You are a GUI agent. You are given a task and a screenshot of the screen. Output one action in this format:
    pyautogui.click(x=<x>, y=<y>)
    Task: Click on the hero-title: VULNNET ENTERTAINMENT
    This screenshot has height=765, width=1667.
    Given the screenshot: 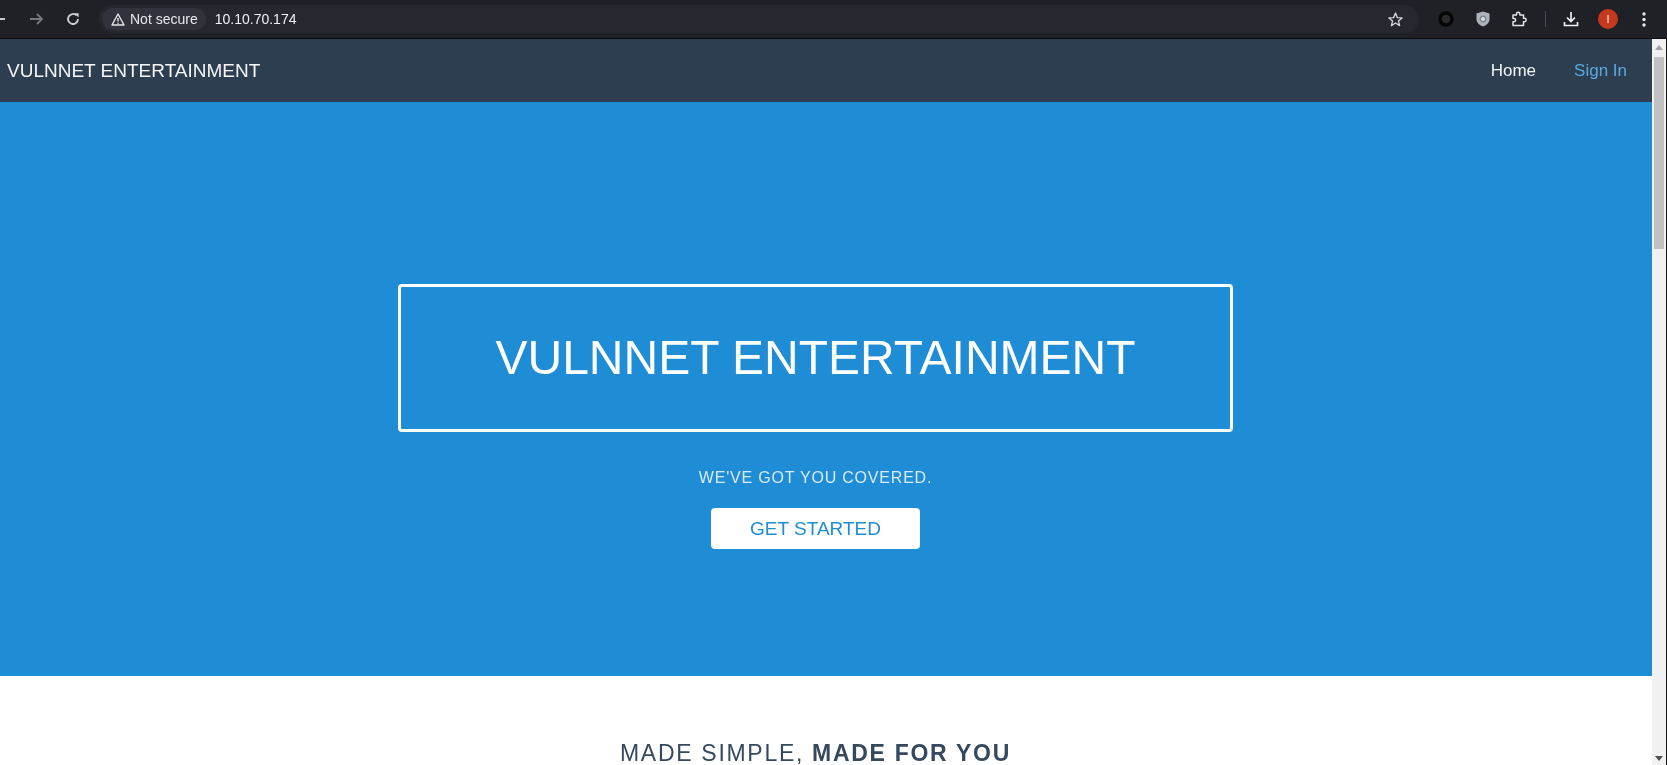 What is the action you would take?
    pyautogui.click(x=815, y=358)
    